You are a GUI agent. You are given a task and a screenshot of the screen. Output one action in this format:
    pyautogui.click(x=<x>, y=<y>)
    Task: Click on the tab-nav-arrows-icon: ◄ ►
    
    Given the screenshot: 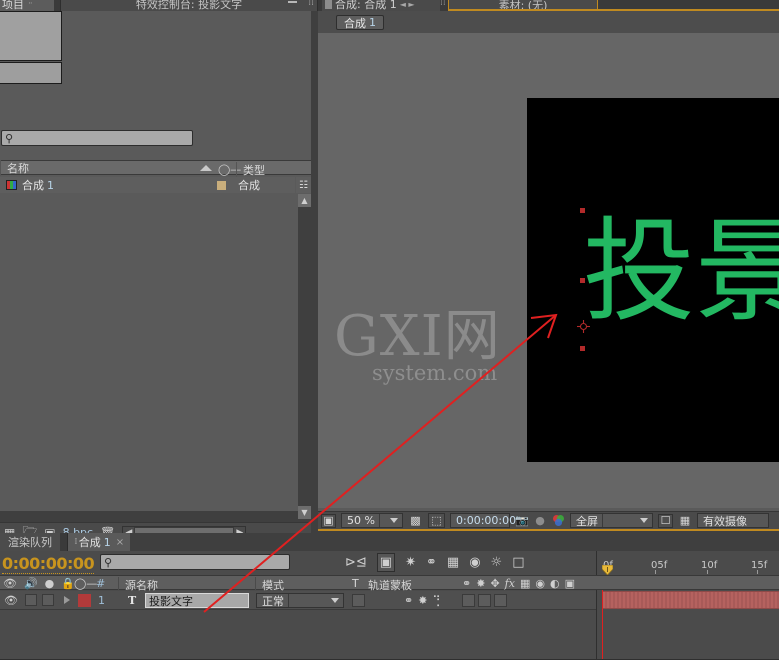 What is the action you would take?
    pyautogui.click(x=407, y=4)
    